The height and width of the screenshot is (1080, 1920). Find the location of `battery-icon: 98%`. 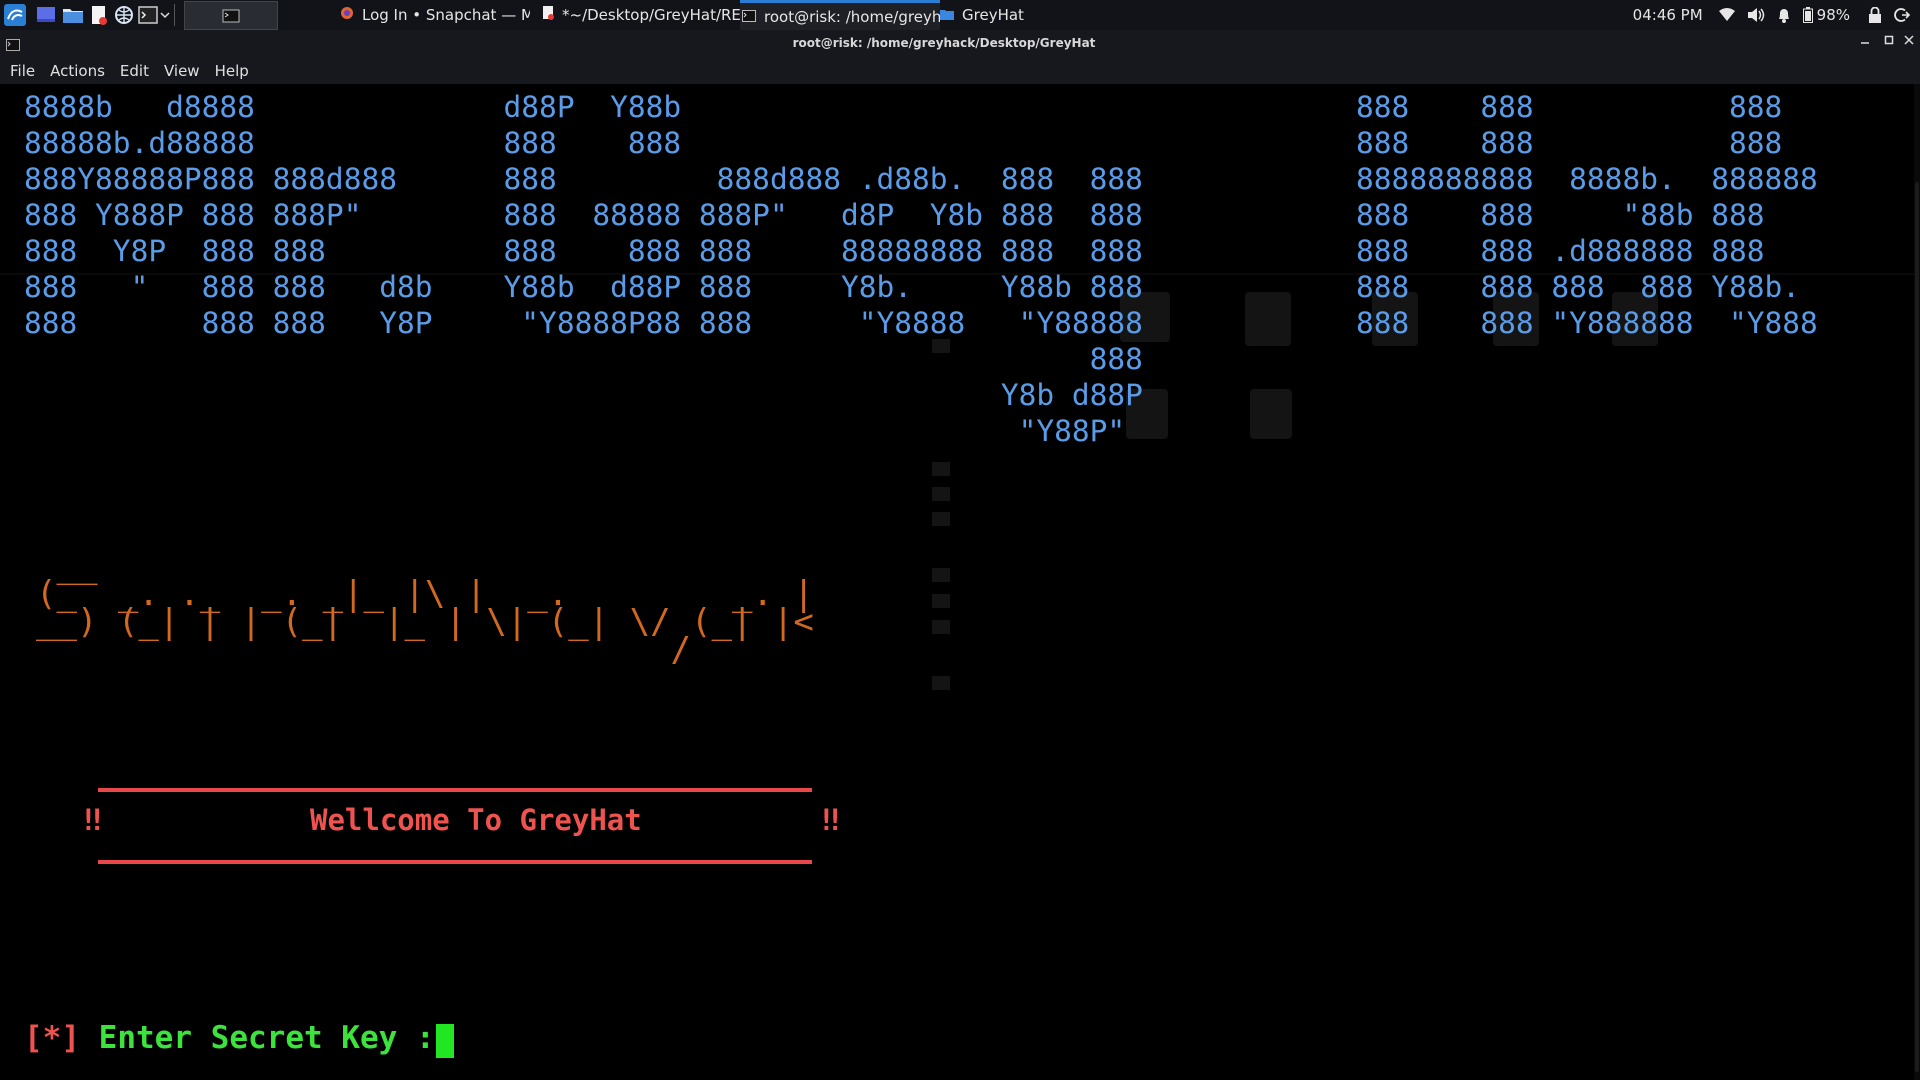

battery-icon: 98% is located at coordinates (1826, 15).